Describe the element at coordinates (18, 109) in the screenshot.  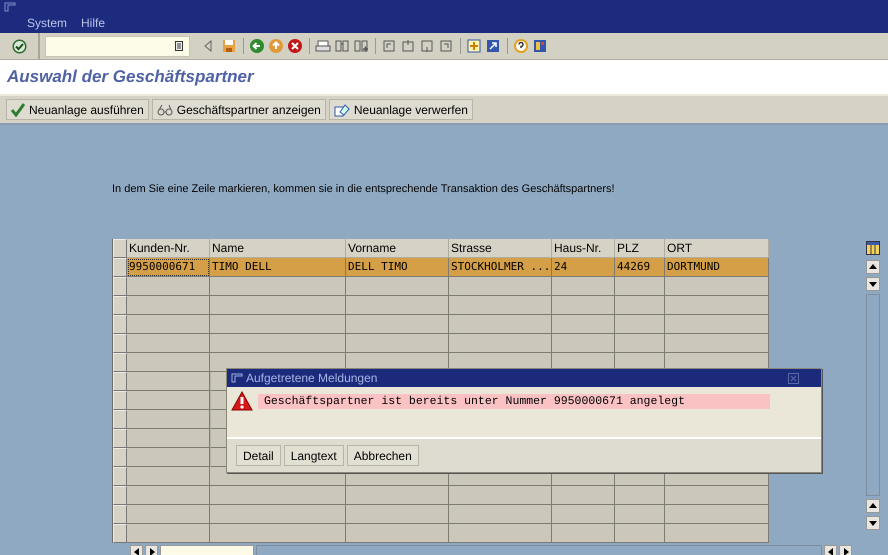
I see `check-icon` at that location.